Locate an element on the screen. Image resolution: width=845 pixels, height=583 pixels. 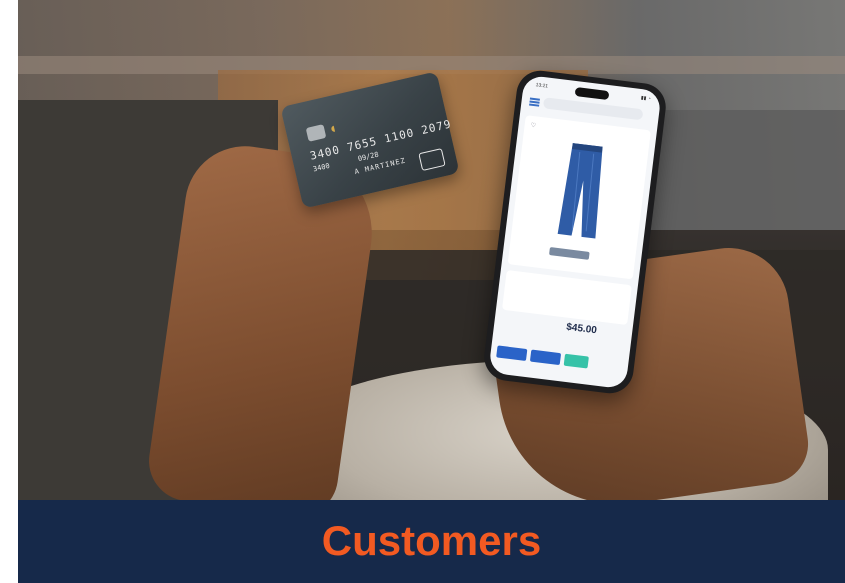
card-small-code: 3400 is located at coordinates (321, 167).